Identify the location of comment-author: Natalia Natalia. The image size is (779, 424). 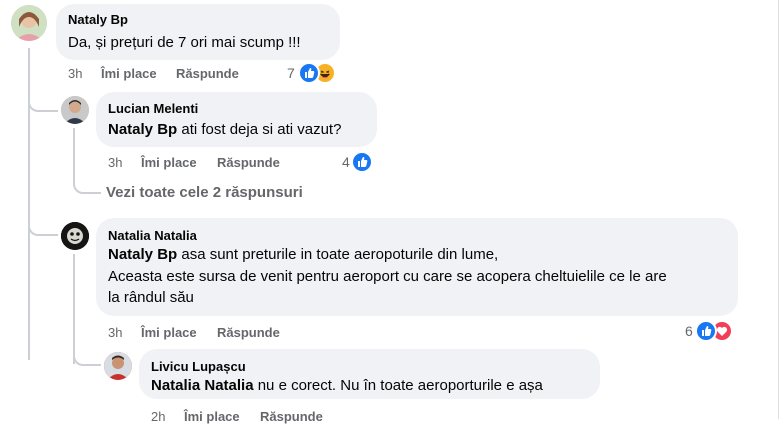
(152, 235).